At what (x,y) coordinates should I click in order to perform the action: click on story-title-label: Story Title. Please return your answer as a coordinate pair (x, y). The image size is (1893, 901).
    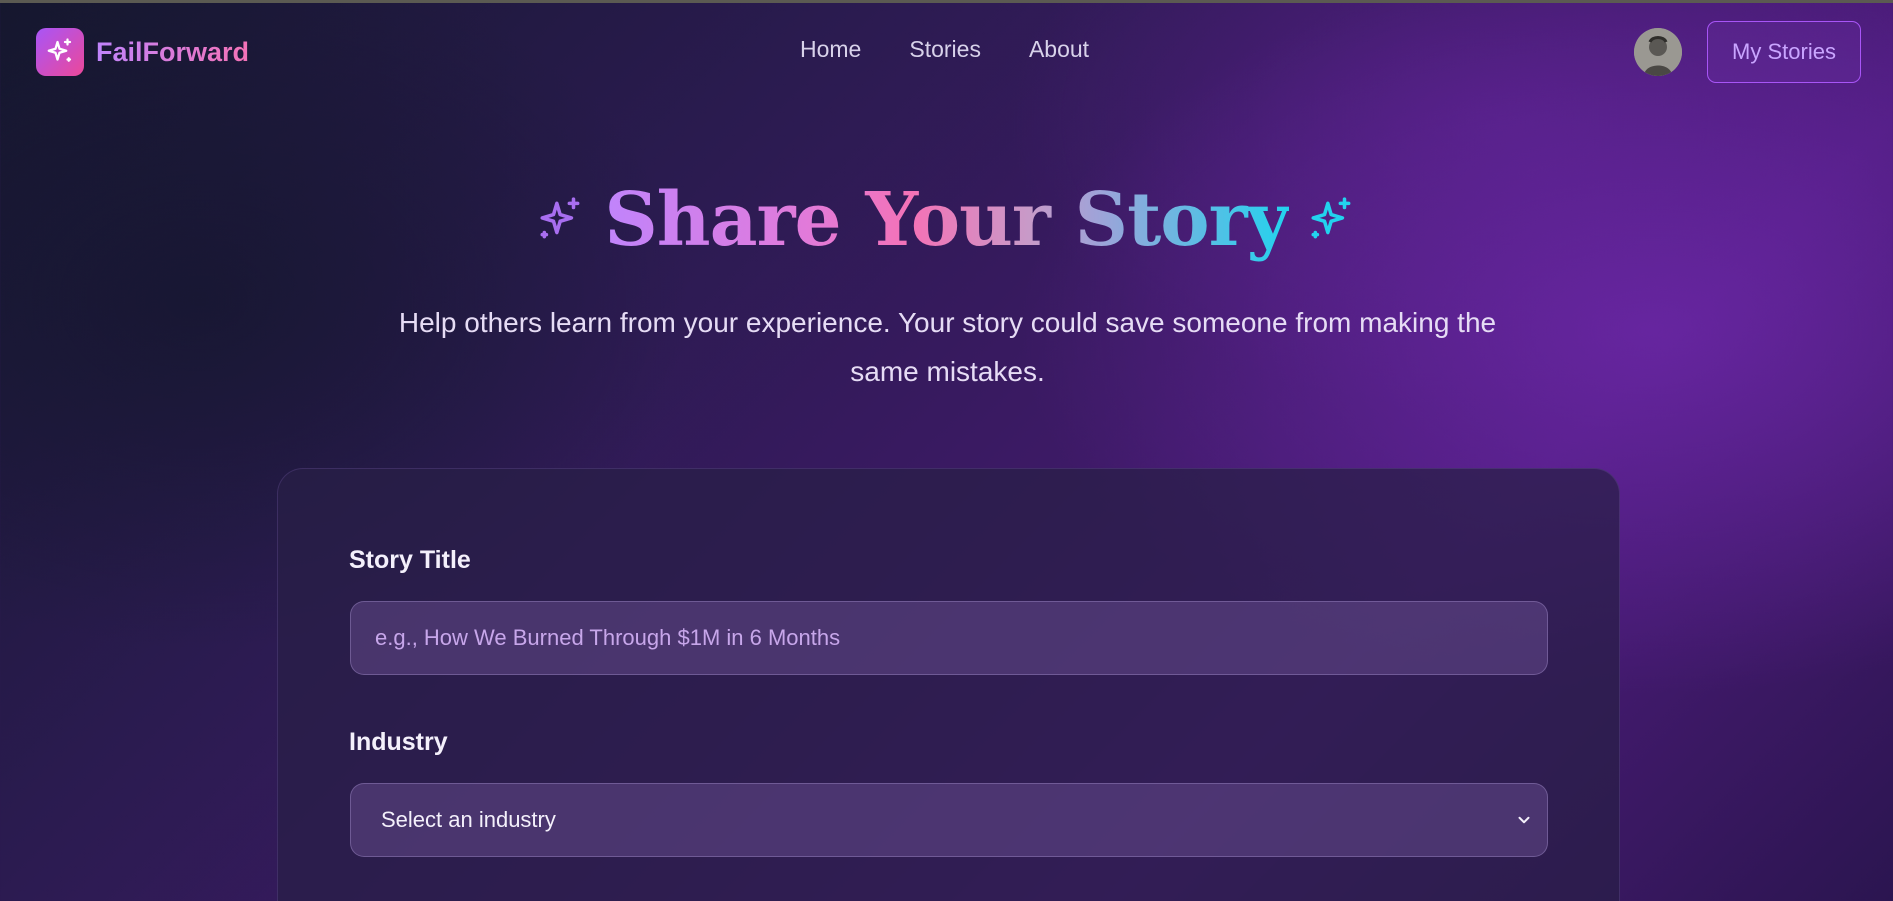
    Looking at the image, I should click on (410, 560).